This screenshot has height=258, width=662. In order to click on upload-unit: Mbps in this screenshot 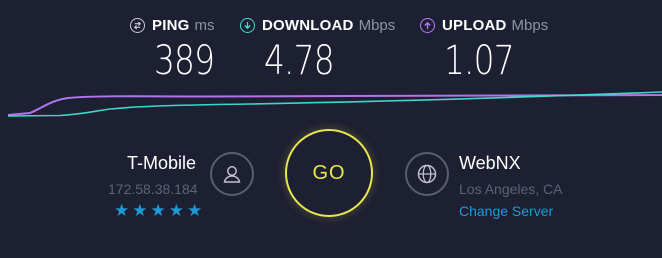, I will do `click(530, 25)`.